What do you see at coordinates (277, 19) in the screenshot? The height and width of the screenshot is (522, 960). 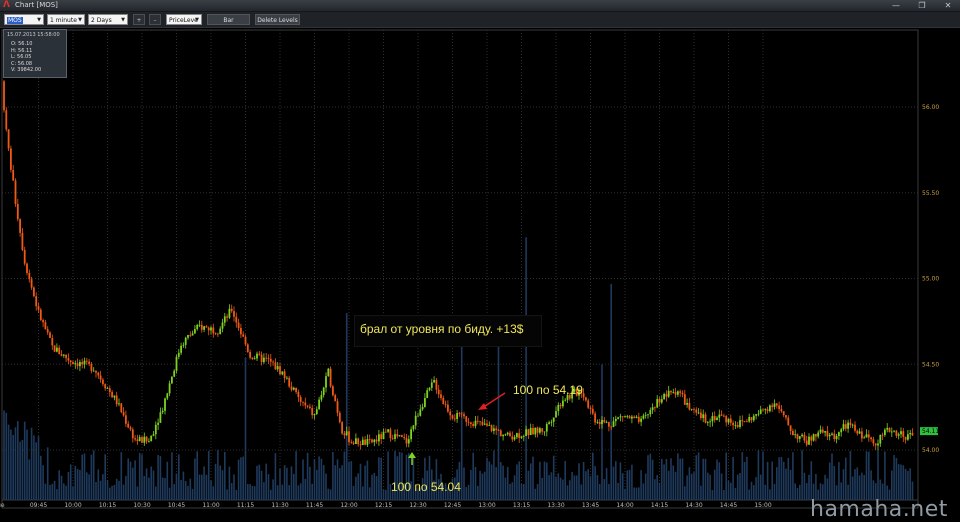 I see `delete-levels-button: Delete Levels` at bounding box center [277, 19].